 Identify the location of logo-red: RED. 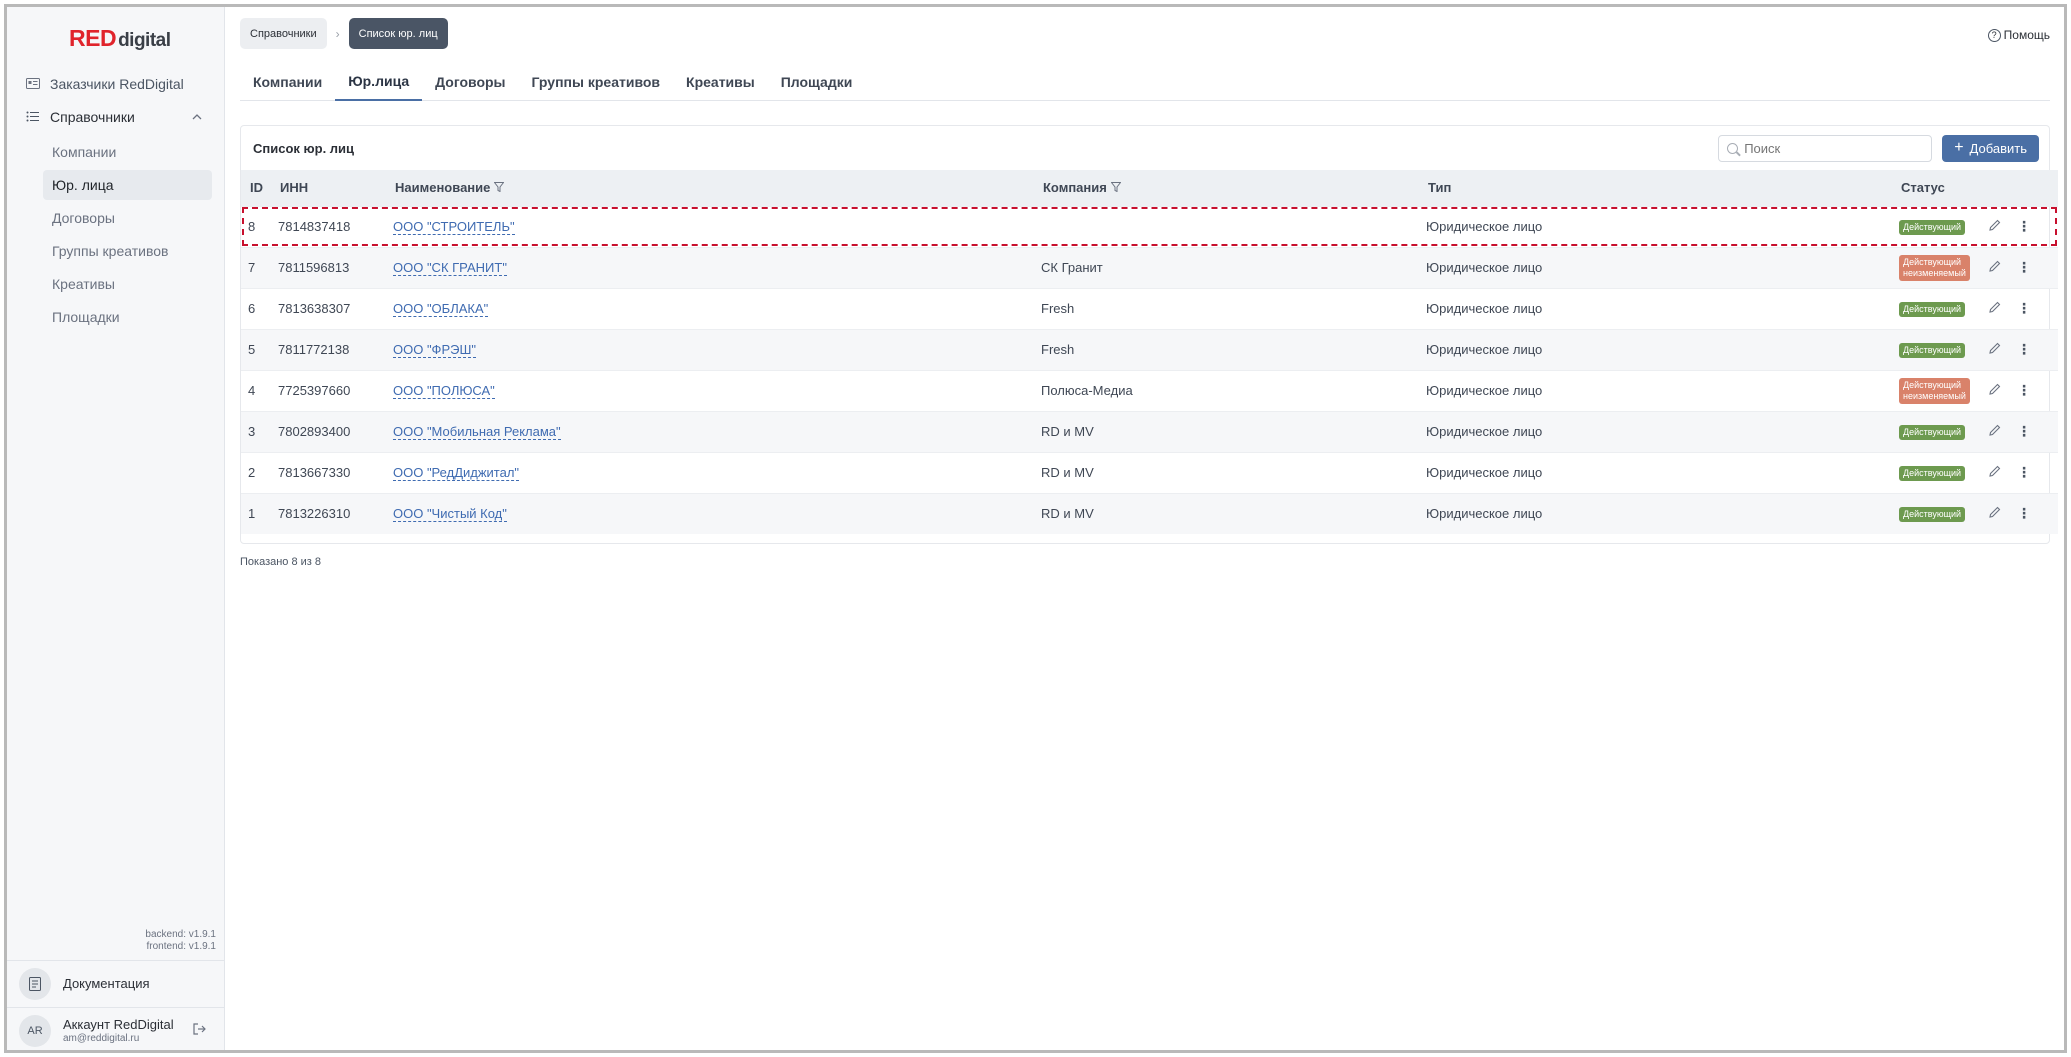
(93, 38).